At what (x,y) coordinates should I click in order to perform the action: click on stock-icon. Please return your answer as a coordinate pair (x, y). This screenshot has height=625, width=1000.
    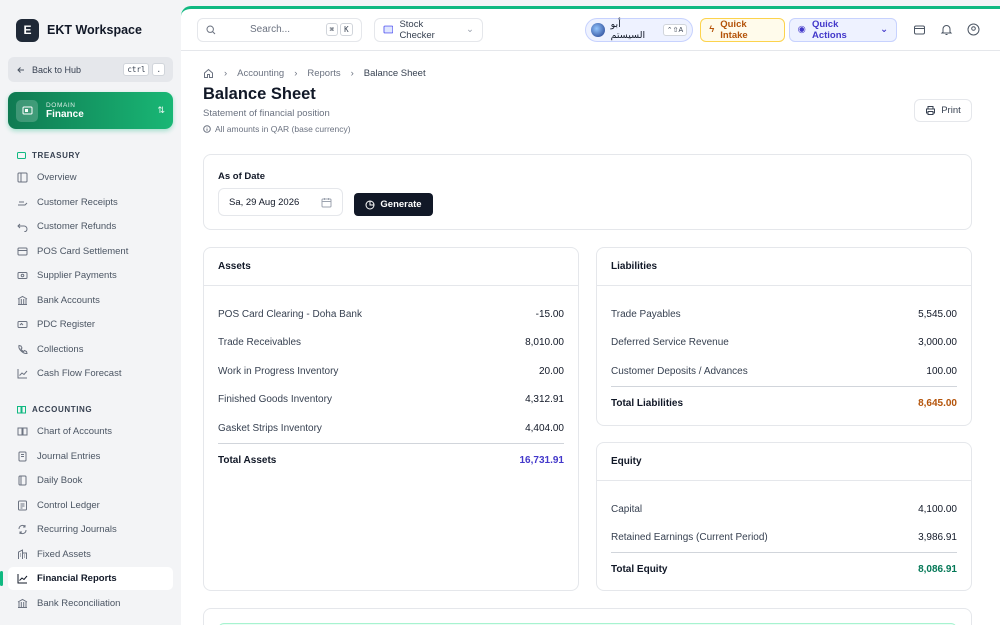
    Looking at the image, I should click on (388, 29).